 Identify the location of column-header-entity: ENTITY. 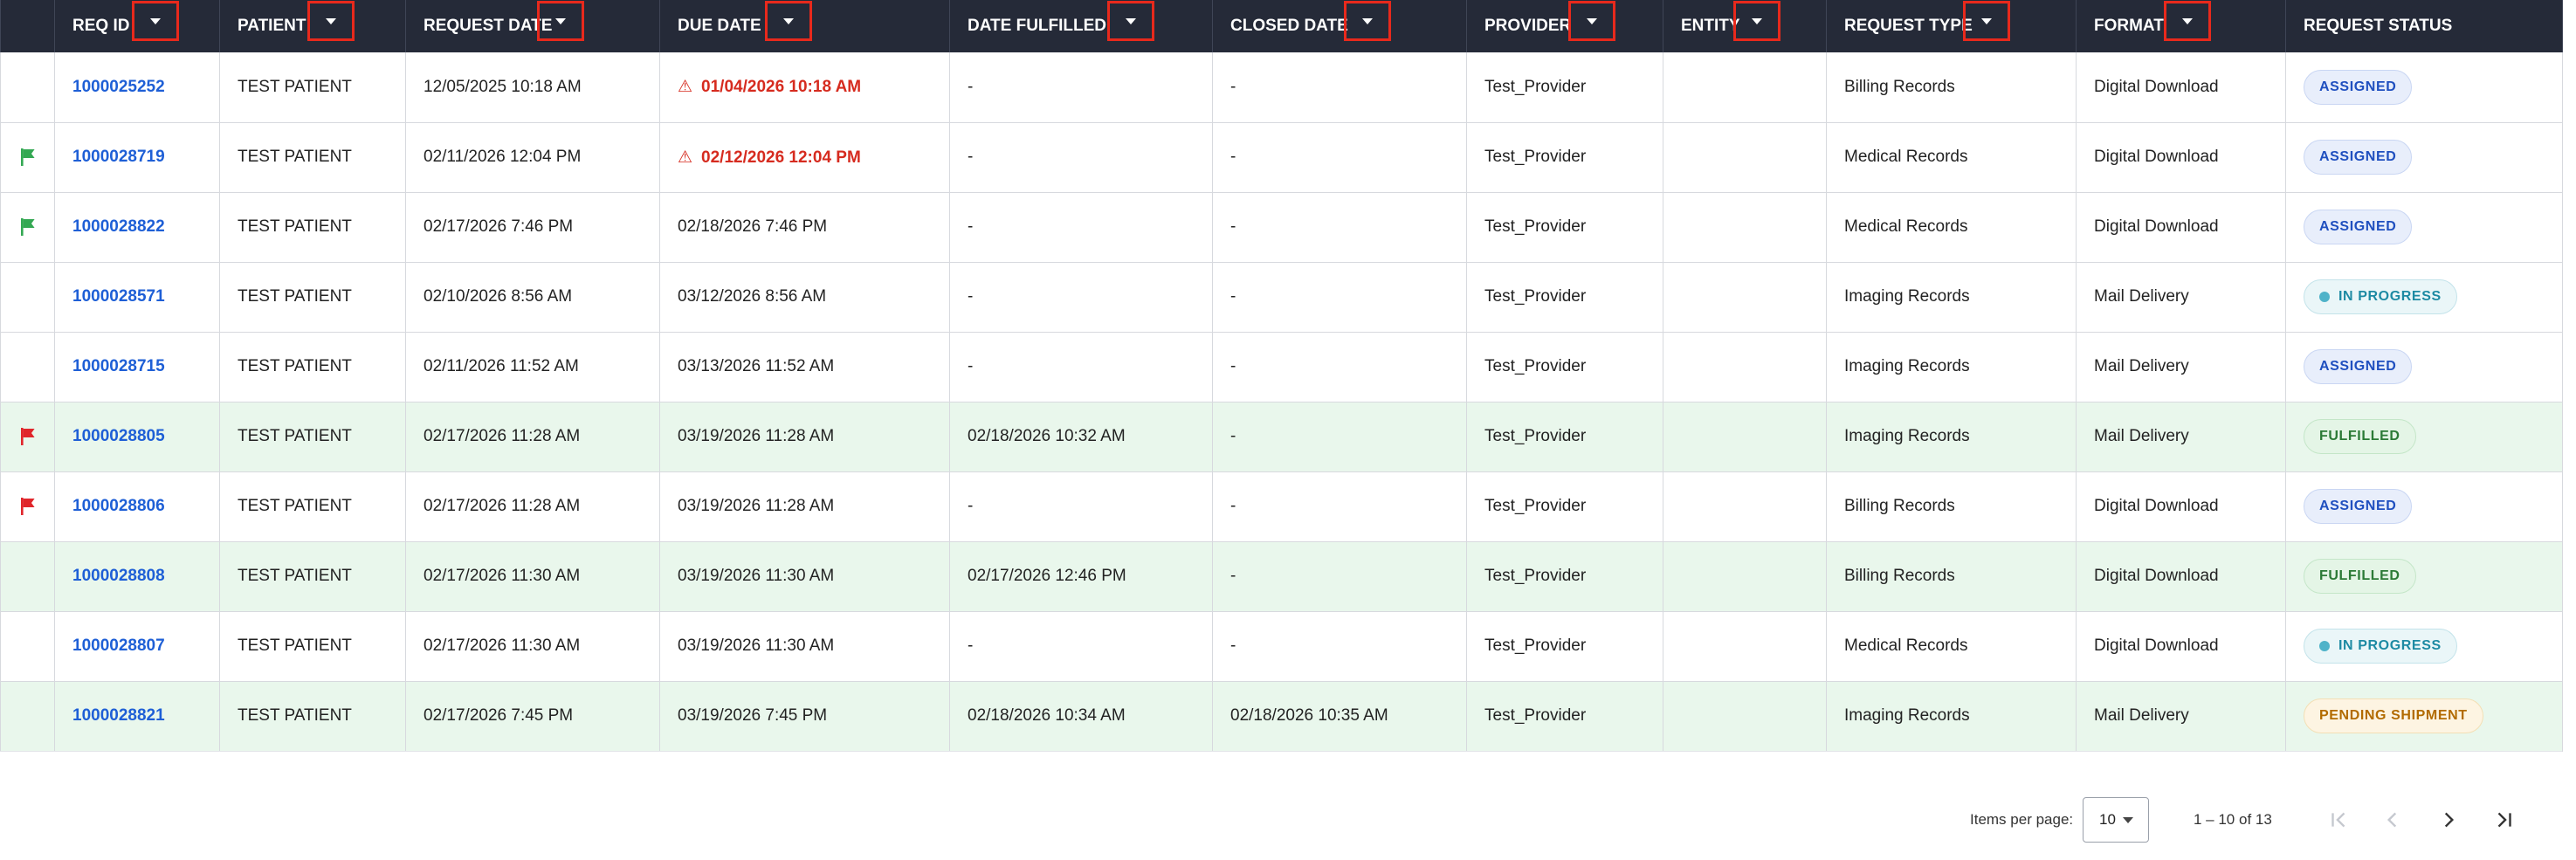
(1745, 26).